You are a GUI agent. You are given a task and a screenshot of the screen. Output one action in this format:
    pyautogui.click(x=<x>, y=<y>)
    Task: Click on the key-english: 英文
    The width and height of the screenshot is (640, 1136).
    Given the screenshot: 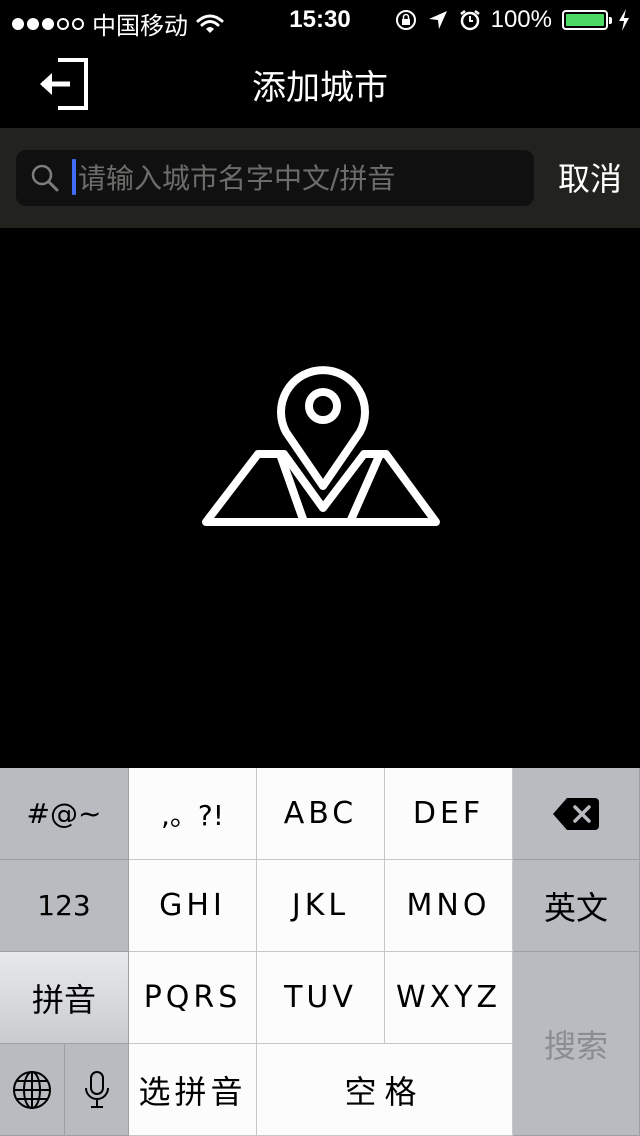 What is the action you would take?
    pyautogui.click(x=576, y=906)
    